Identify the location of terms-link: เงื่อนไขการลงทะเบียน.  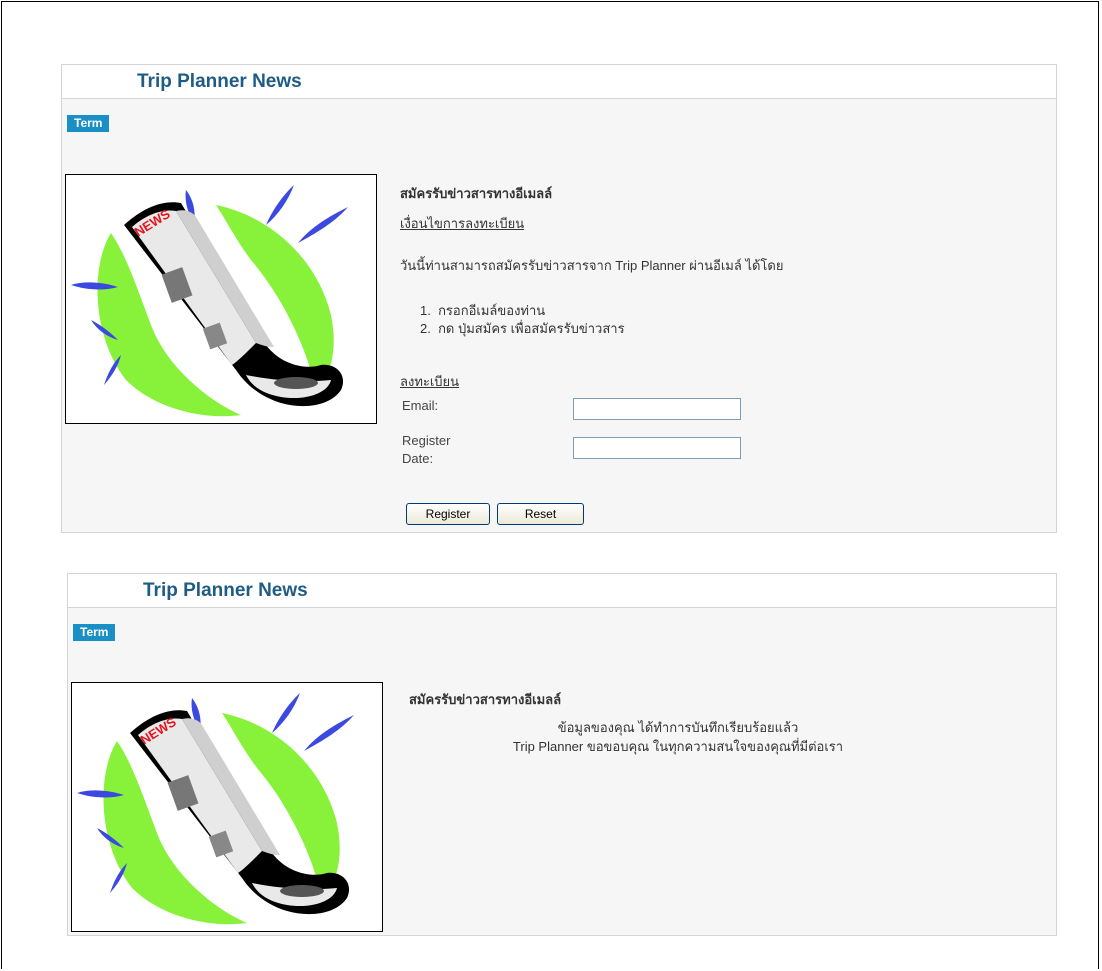
(462, 223).